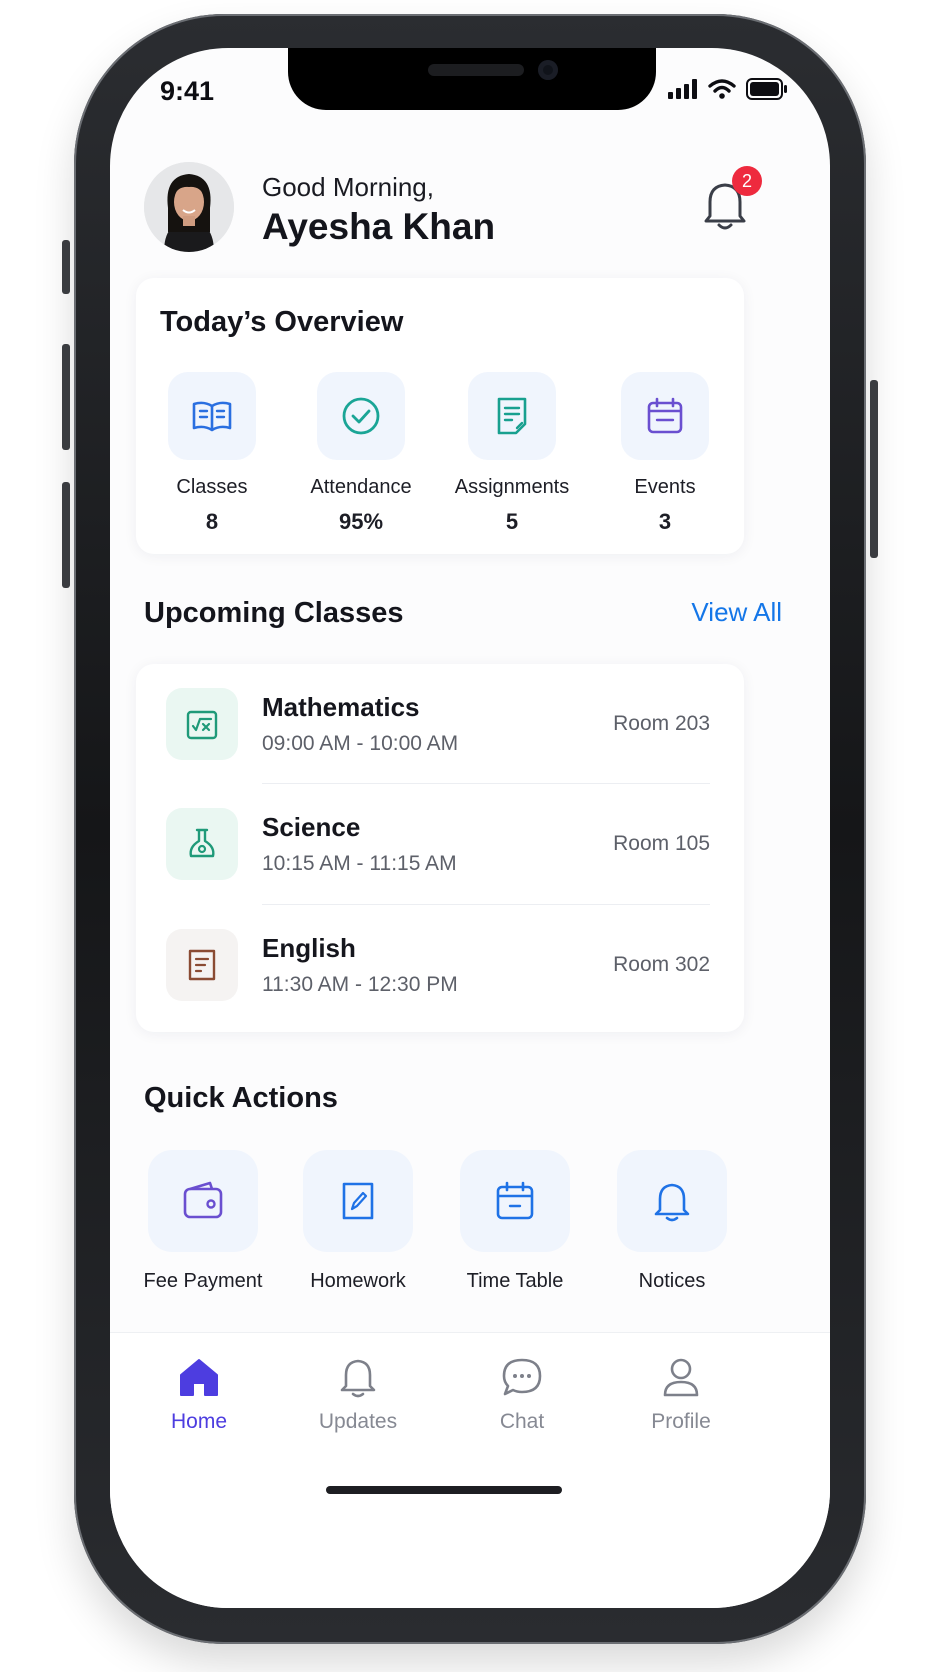 The height and width of the screenshot is (1672, 941). I want to click on stat-value: 95%, so click(361, 521).